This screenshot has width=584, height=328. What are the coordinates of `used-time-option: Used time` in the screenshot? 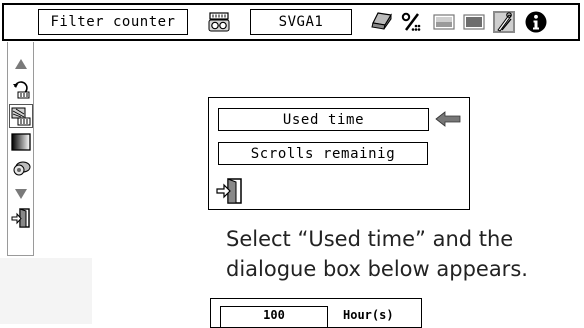 It's located at (323, 119).